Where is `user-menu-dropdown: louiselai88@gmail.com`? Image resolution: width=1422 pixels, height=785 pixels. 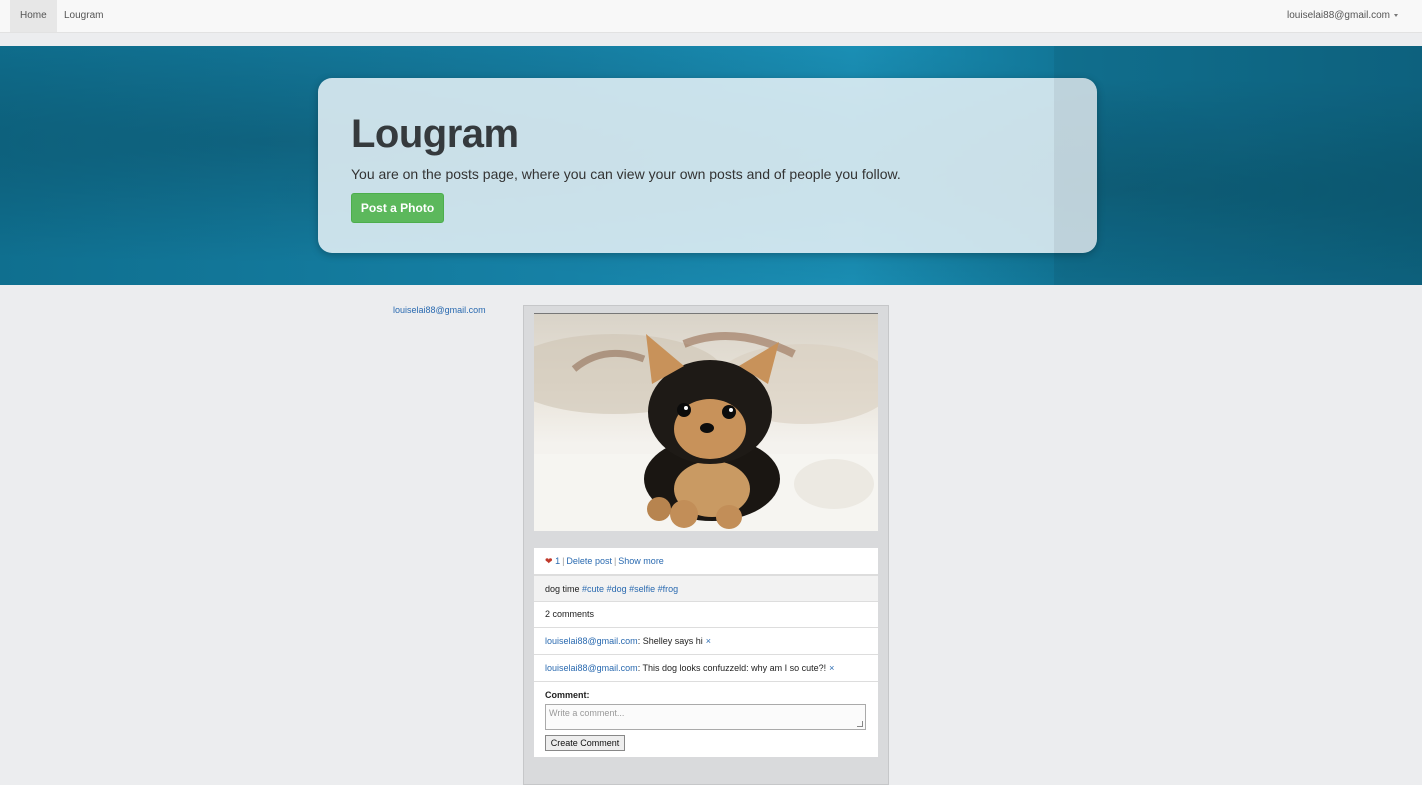 user-menu-dropdown: louiselai88@gmail.com is located at coordinates (1342, 16).